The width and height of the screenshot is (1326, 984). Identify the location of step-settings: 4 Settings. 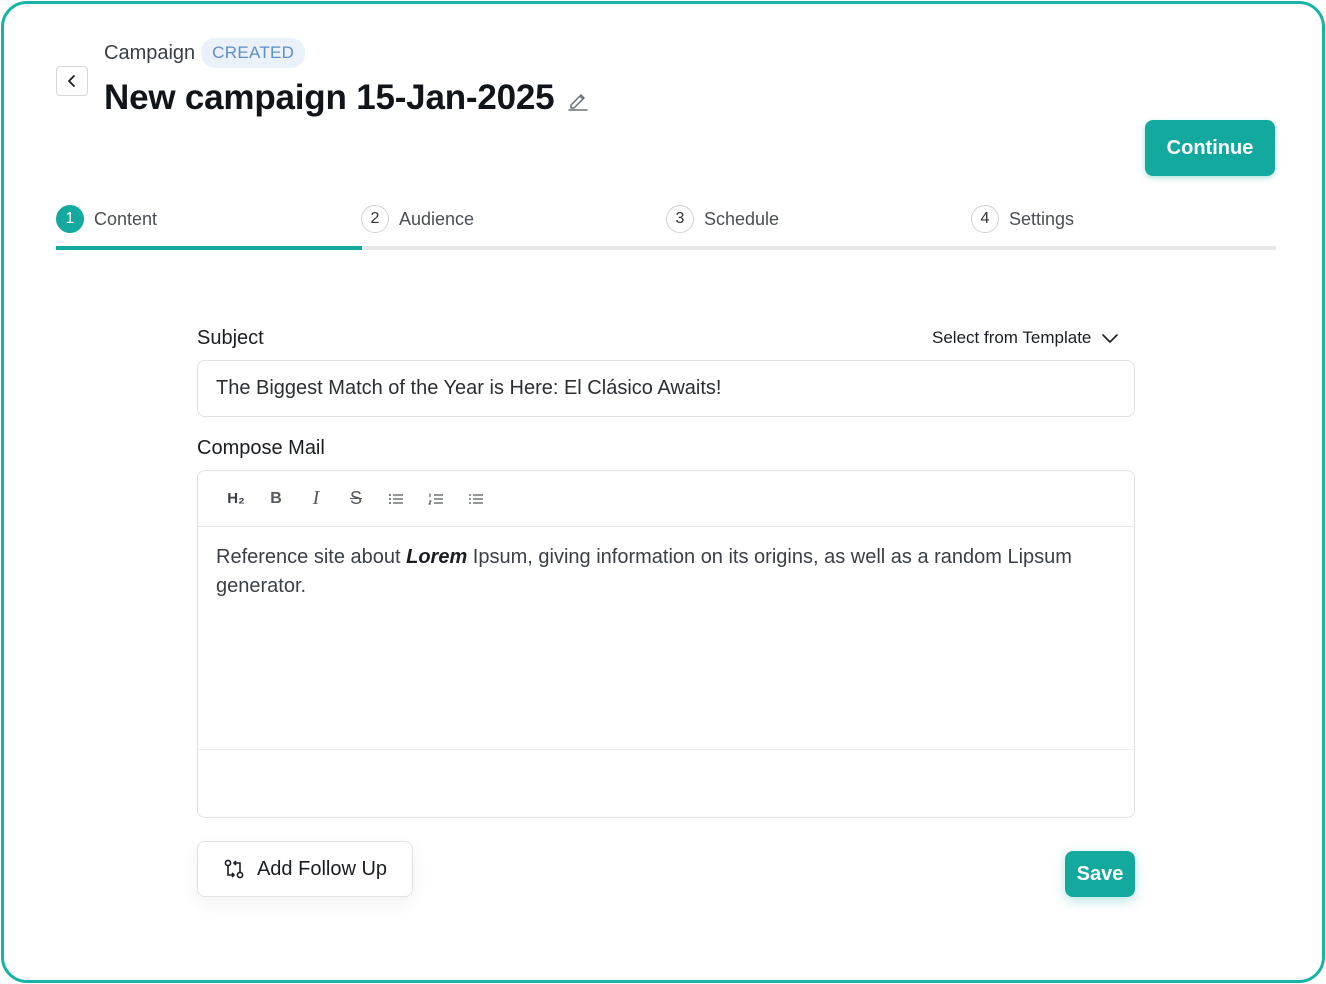
(1022, 219).